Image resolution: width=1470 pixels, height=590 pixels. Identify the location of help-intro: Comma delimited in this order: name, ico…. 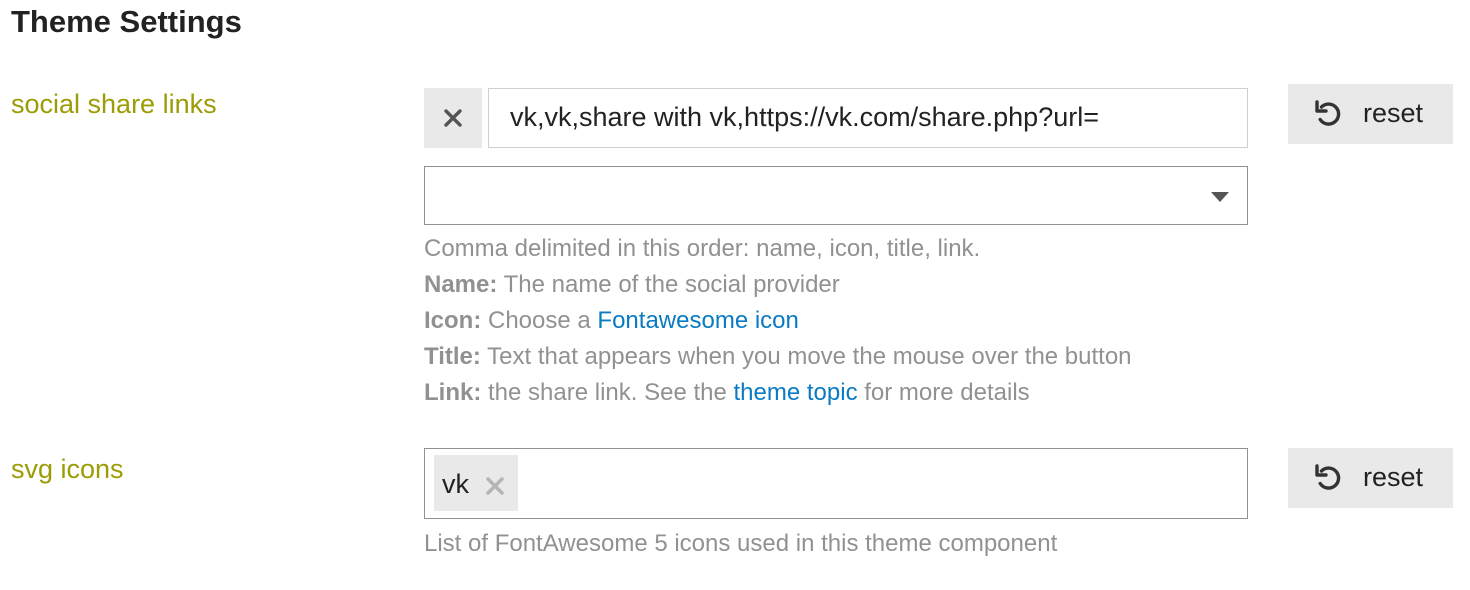
(702, 248).